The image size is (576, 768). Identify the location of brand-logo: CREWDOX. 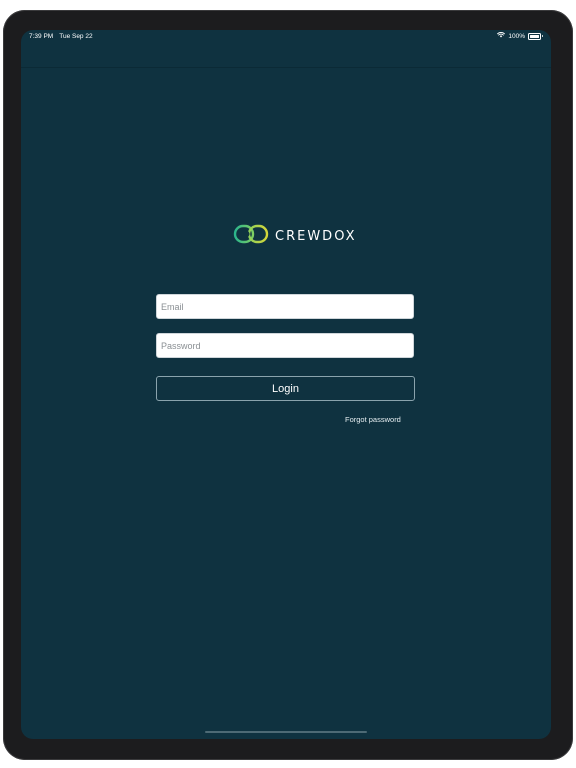
(295, 236).